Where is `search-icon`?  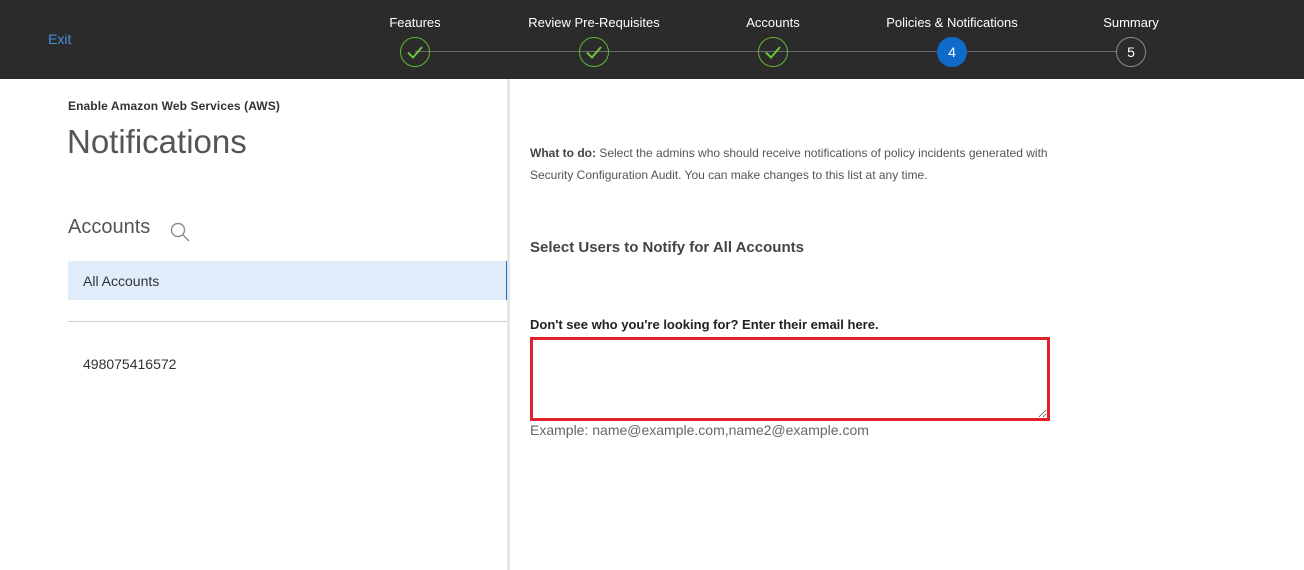 search-icon is located at coordinates (180, 232).